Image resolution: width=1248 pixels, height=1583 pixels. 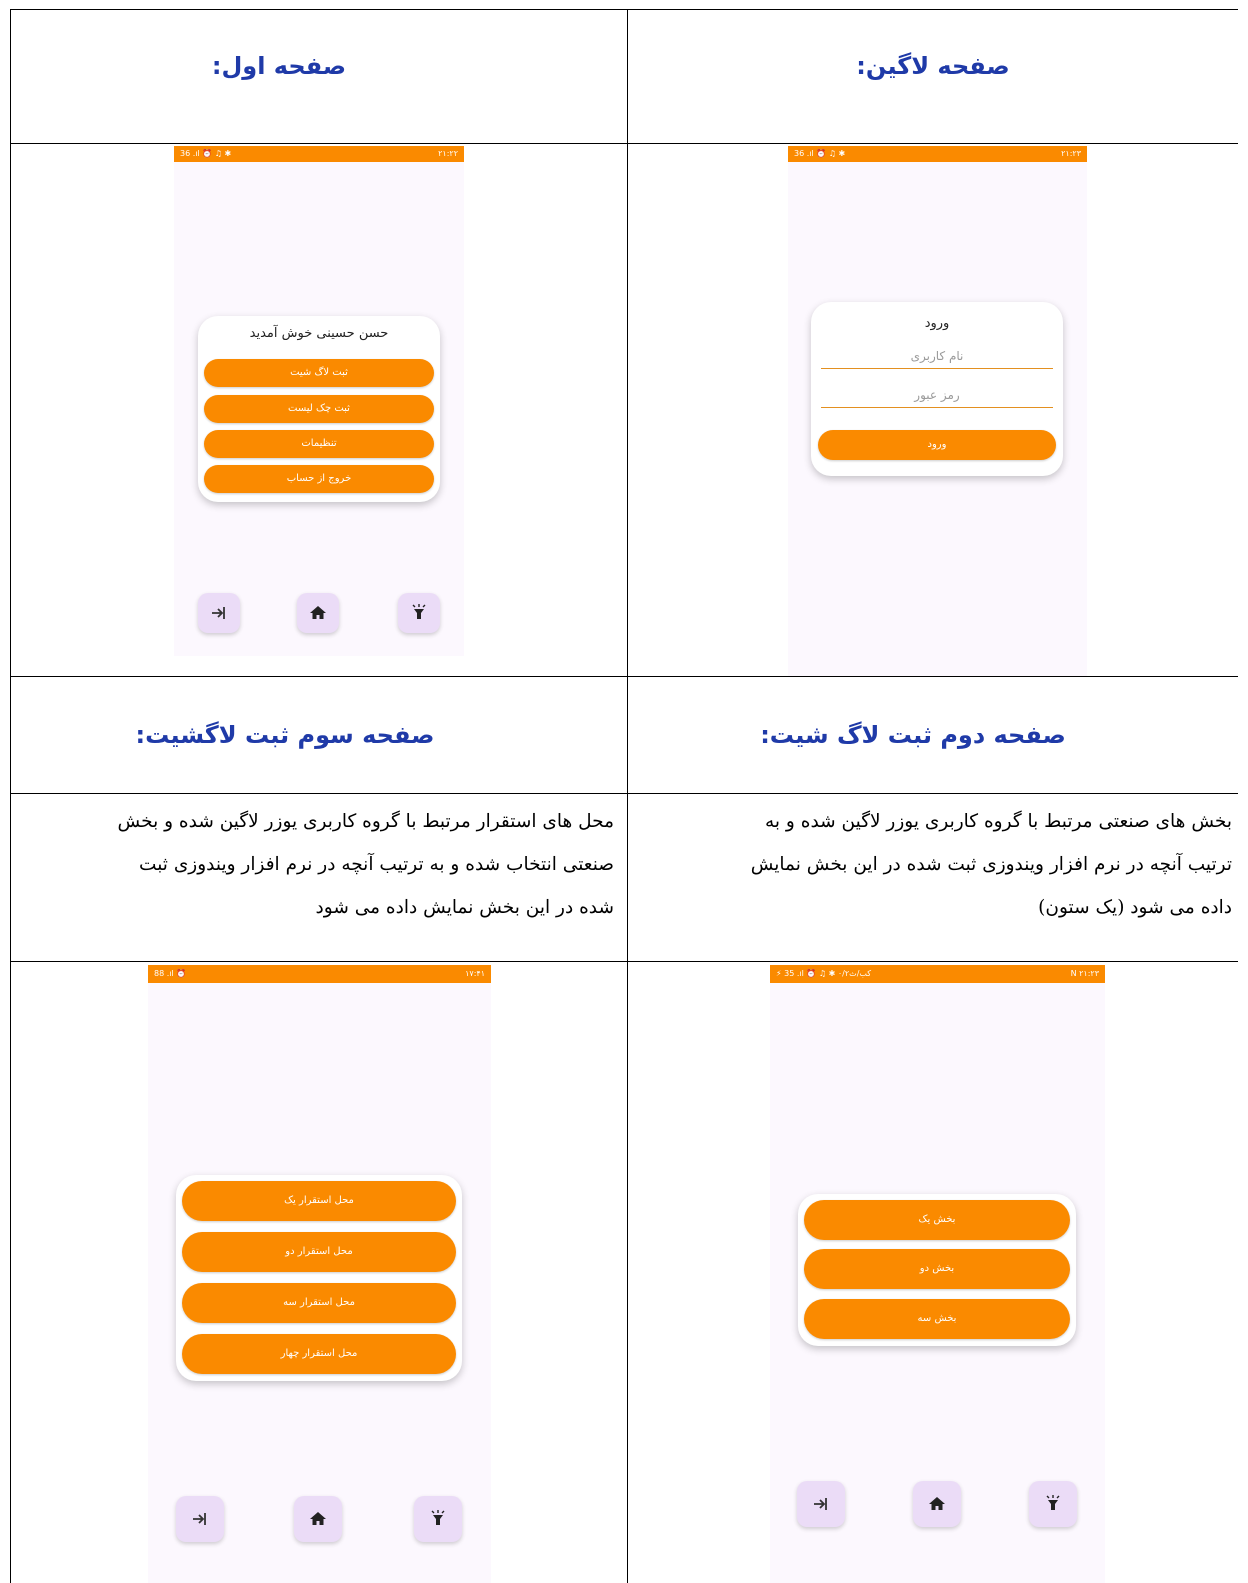 I want to click on status-time: N ۲۱:۲۳, so click(x=1084, y=973).